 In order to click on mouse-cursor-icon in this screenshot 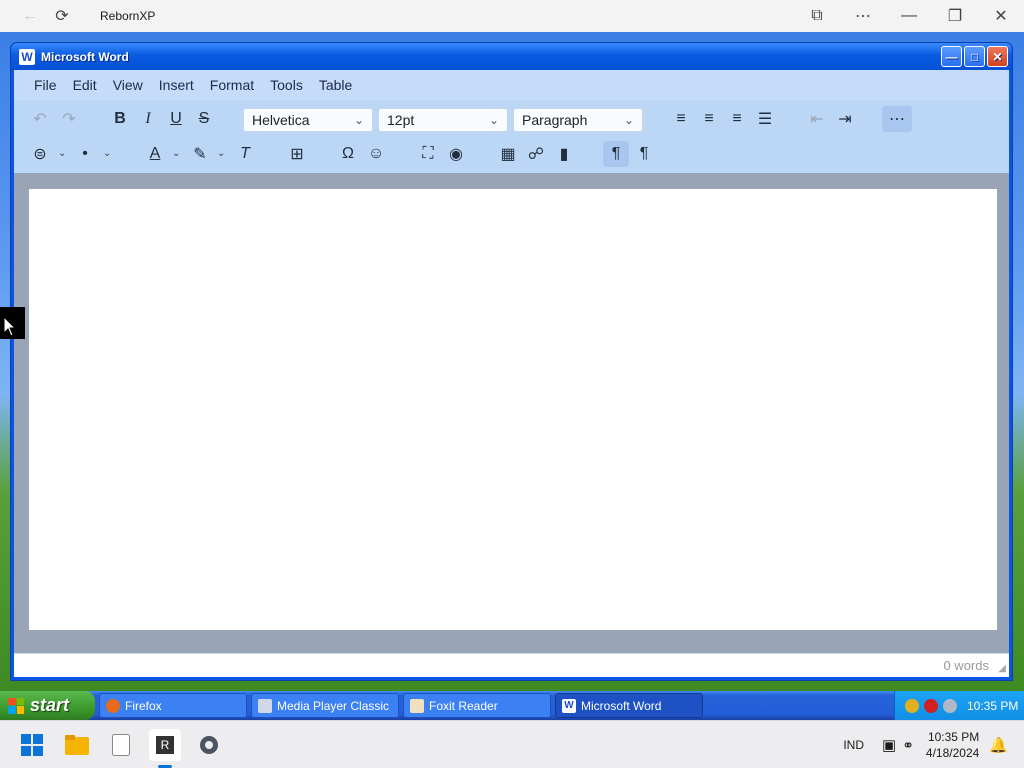, I will do `click(12, 323)`.